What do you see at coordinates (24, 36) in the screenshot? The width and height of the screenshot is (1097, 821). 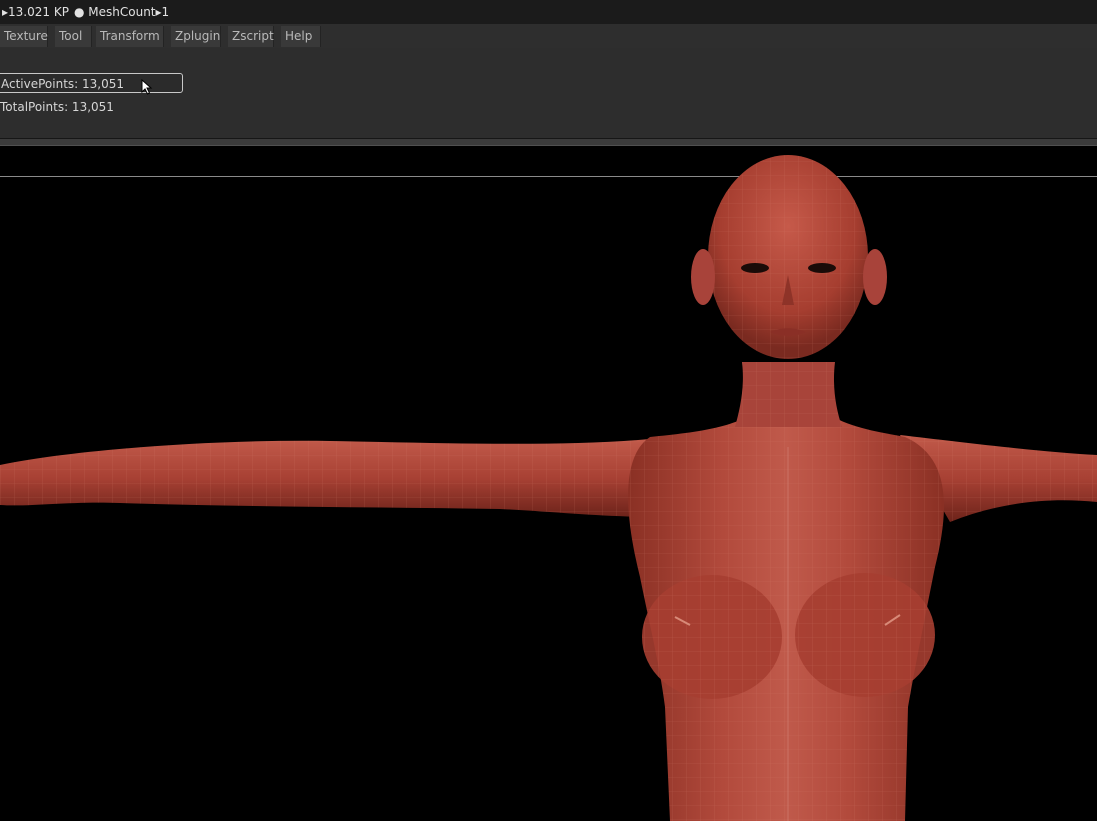 I see `menu-texture: Texture` at bounding box center [24, 36].